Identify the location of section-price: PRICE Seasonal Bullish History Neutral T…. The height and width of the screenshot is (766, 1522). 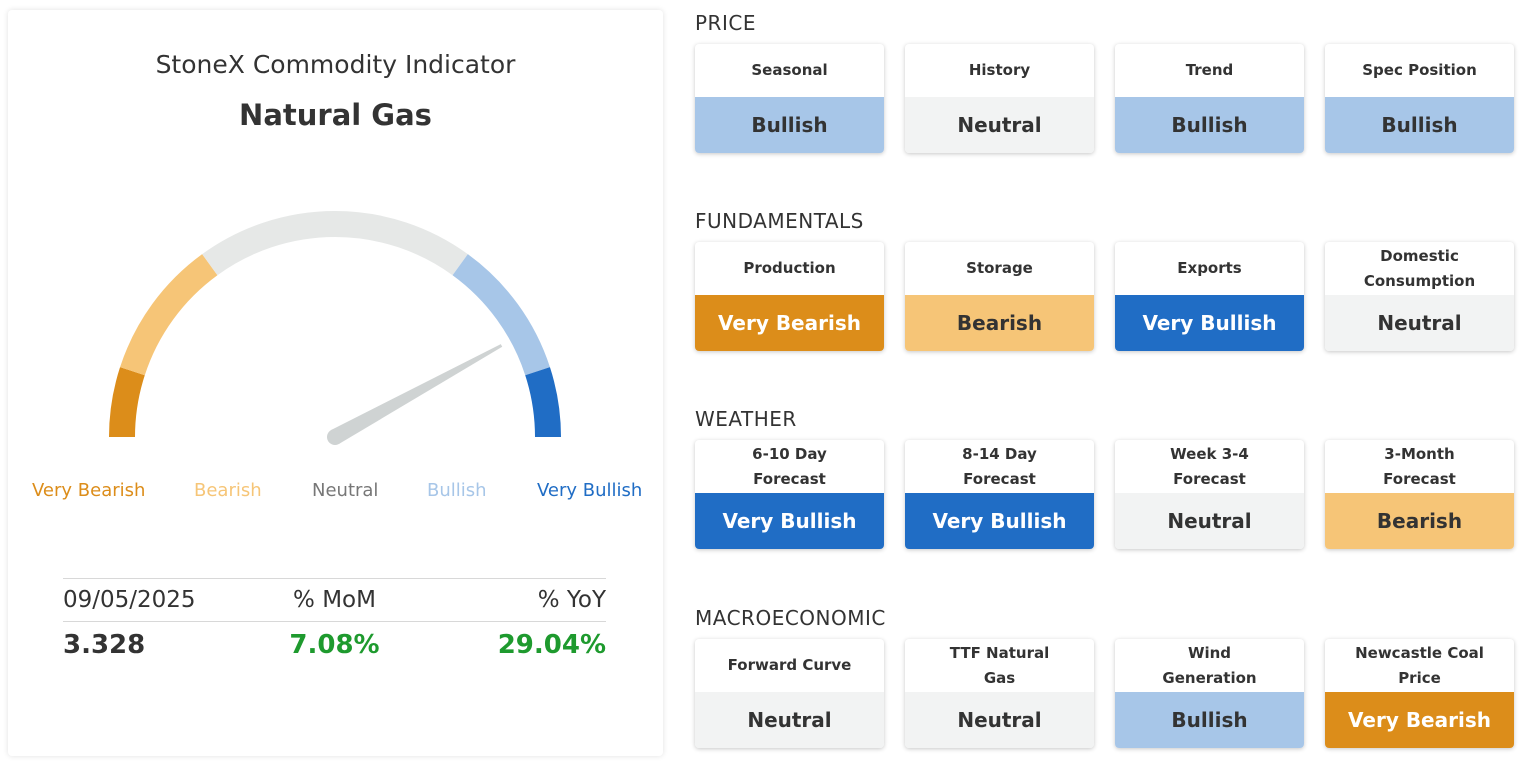
(1106, 81).